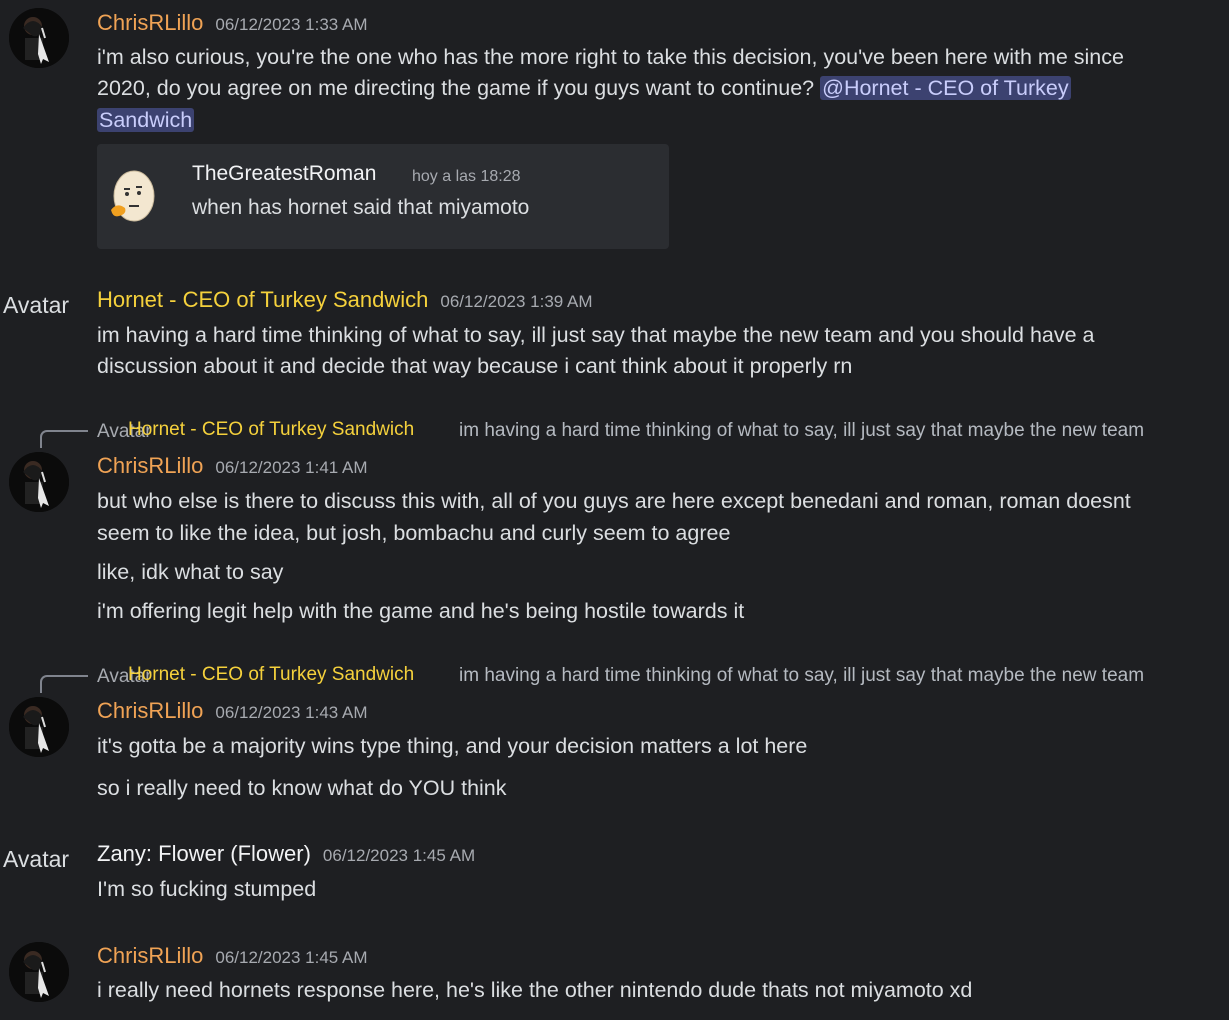 This screenshot has width=1229, height=1020. I want to click on embed-author: TheGreatestRoman, so click(284, 174).